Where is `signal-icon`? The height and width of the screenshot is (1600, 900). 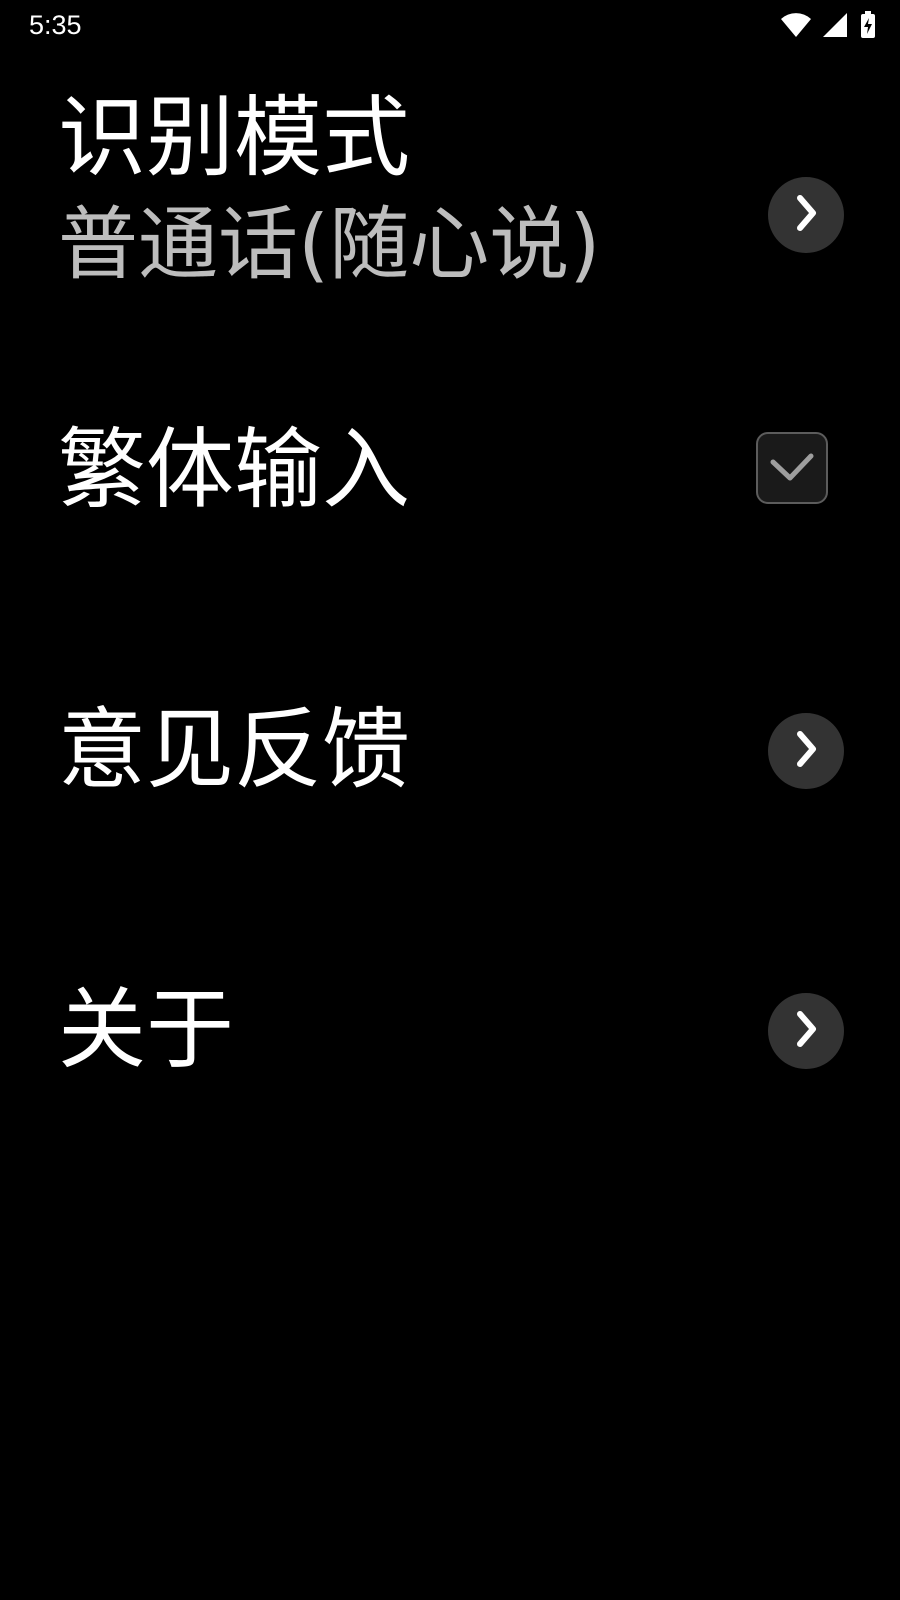 signal-icon is located at coordinates (835, 25).